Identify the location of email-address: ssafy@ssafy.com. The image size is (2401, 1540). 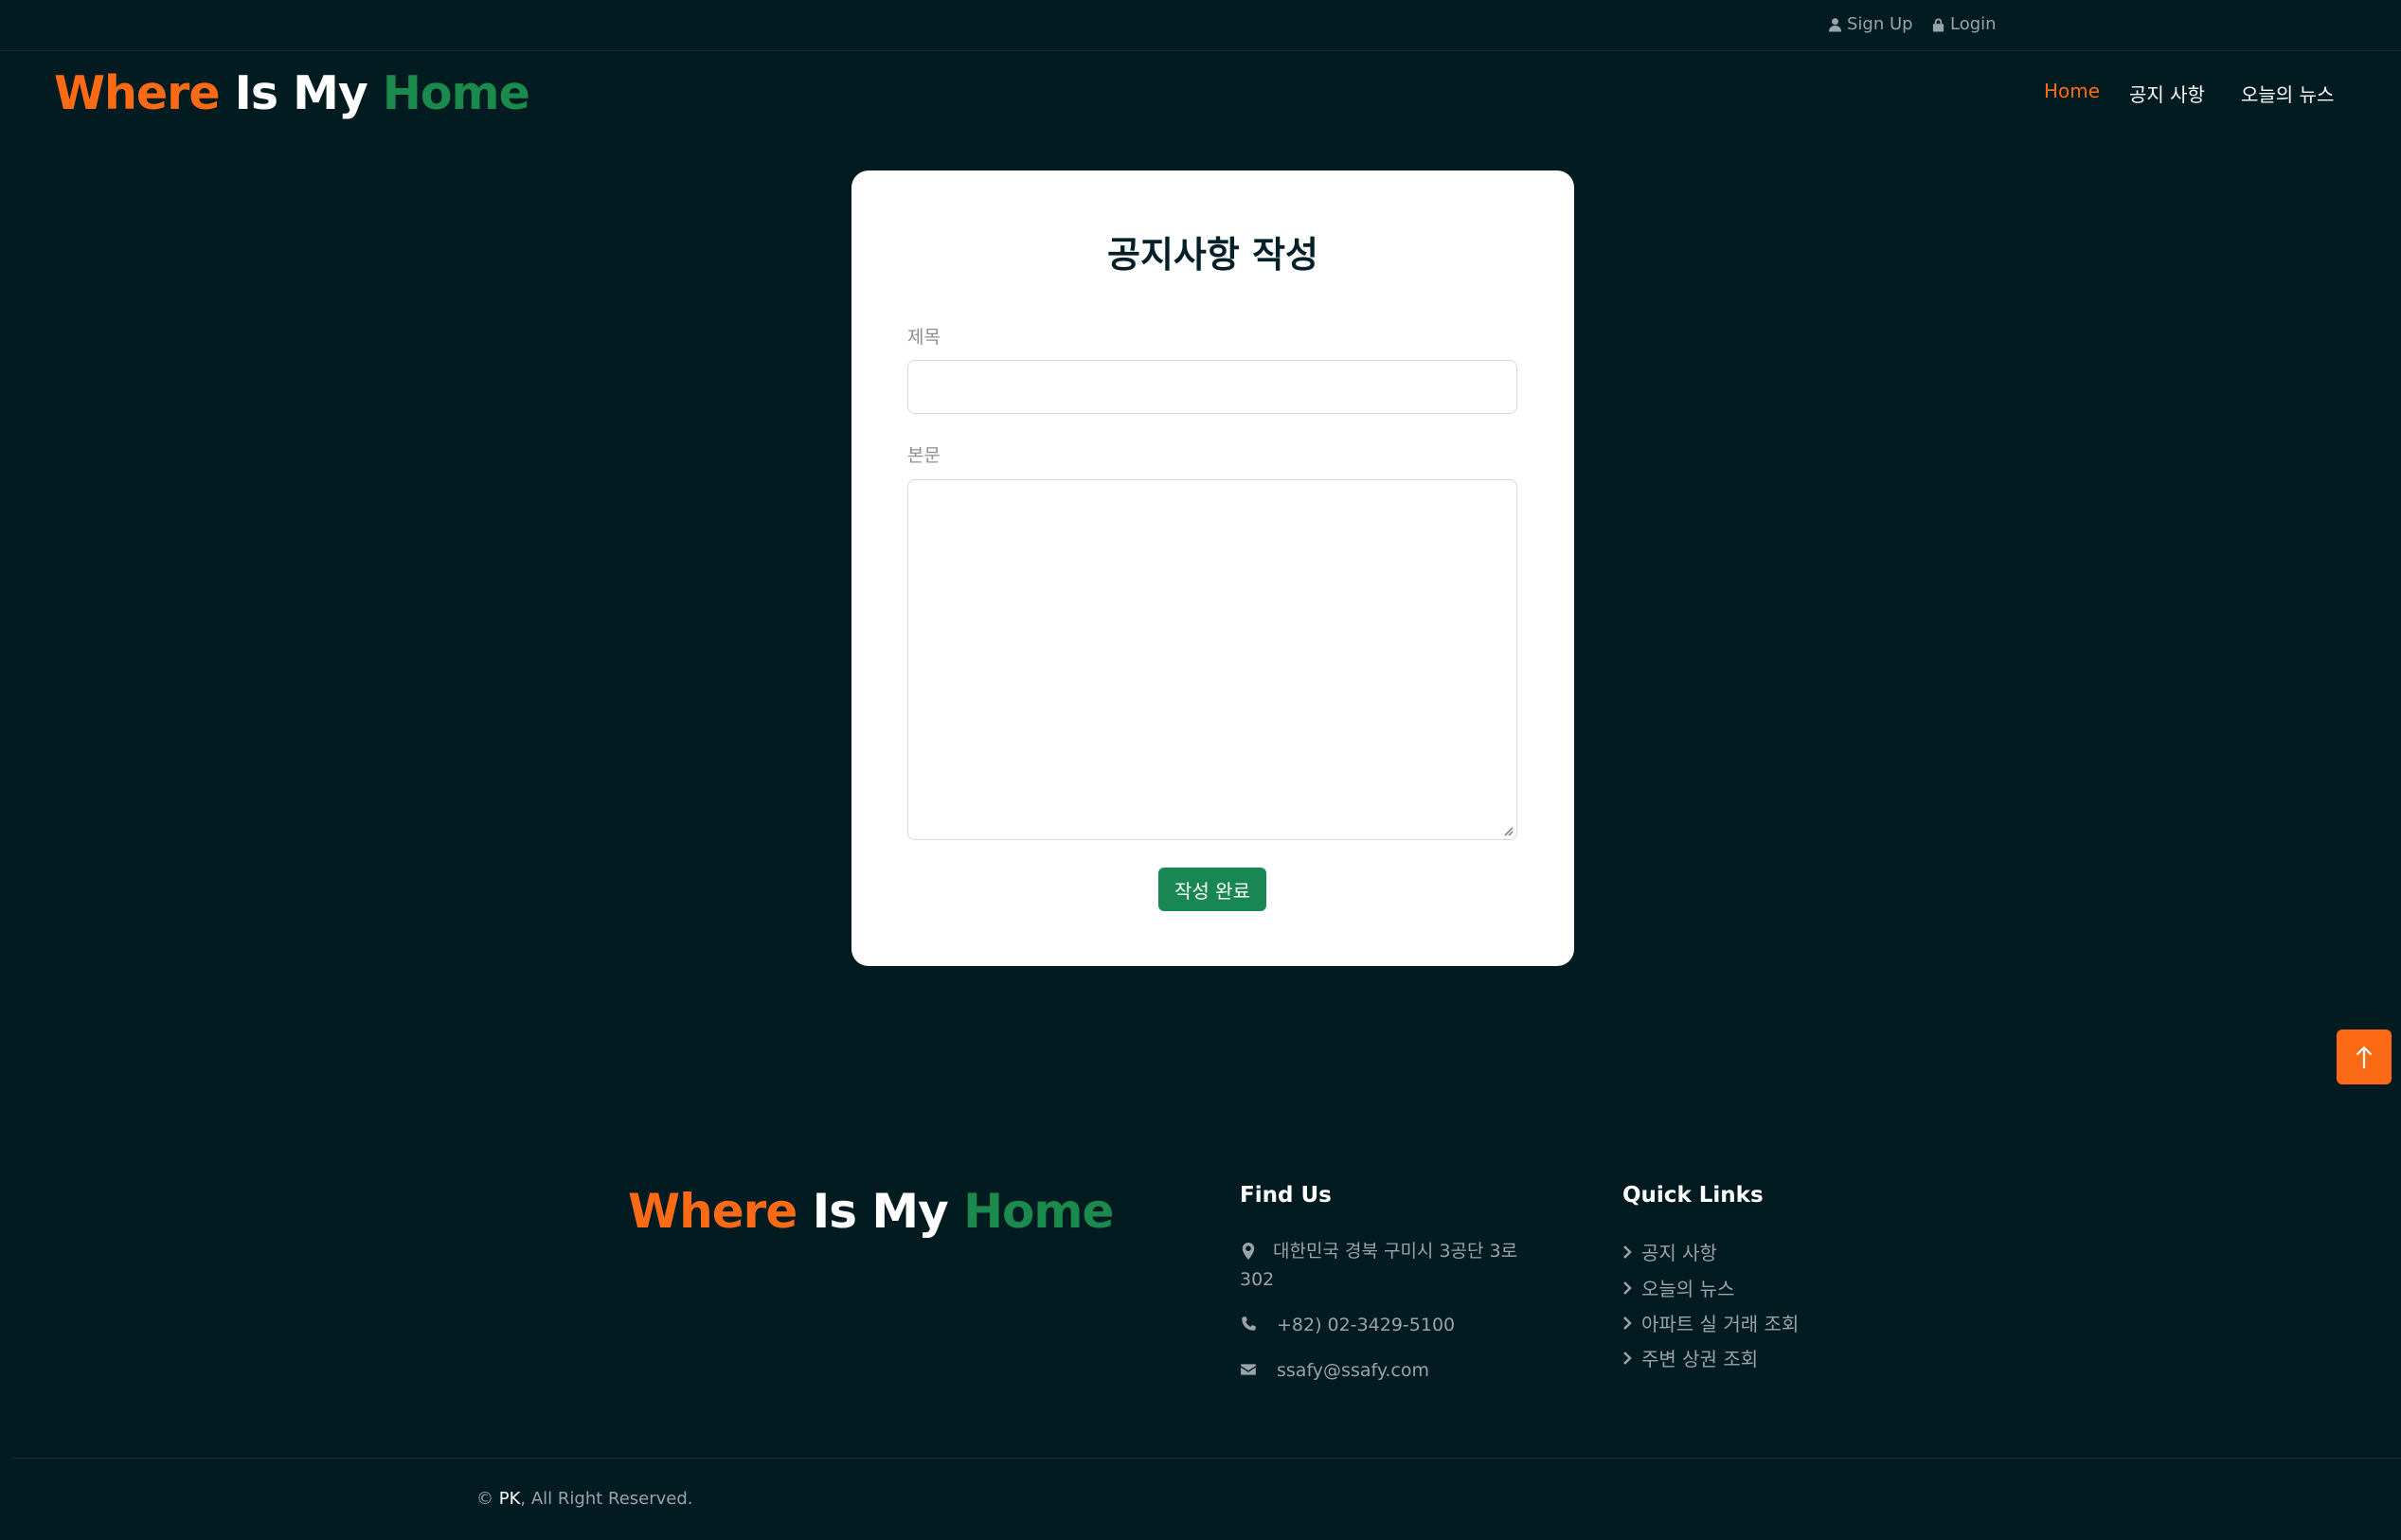
(1353, 1370).